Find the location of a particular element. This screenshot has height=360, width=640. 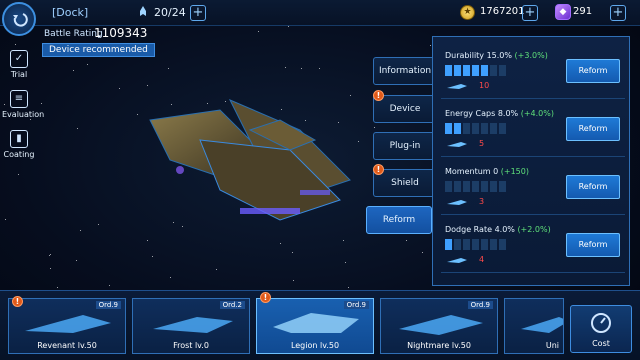

stat-cost: 3 is located at coordinates (482, 201).